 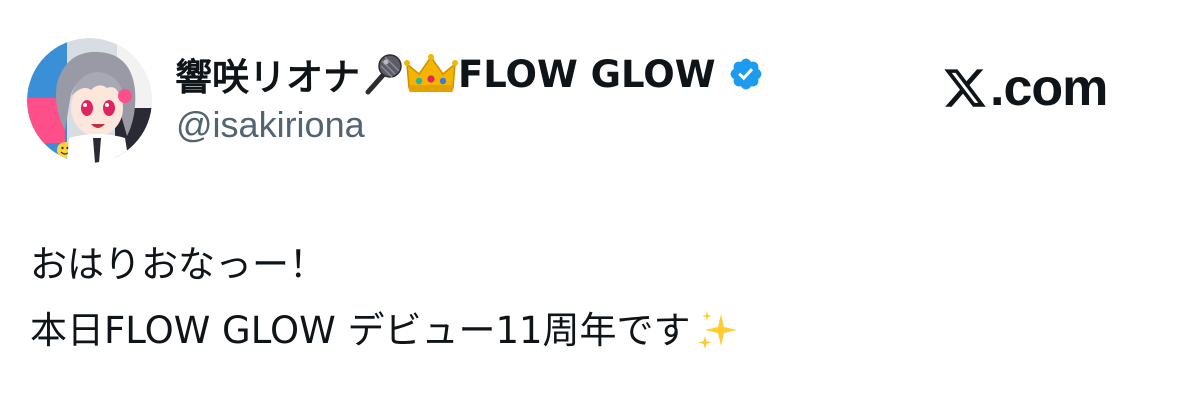 I want to click on tweet-line-2-wrap: 本日FLOW GLOW デビュー11周年です, so click(x=385, y=331).